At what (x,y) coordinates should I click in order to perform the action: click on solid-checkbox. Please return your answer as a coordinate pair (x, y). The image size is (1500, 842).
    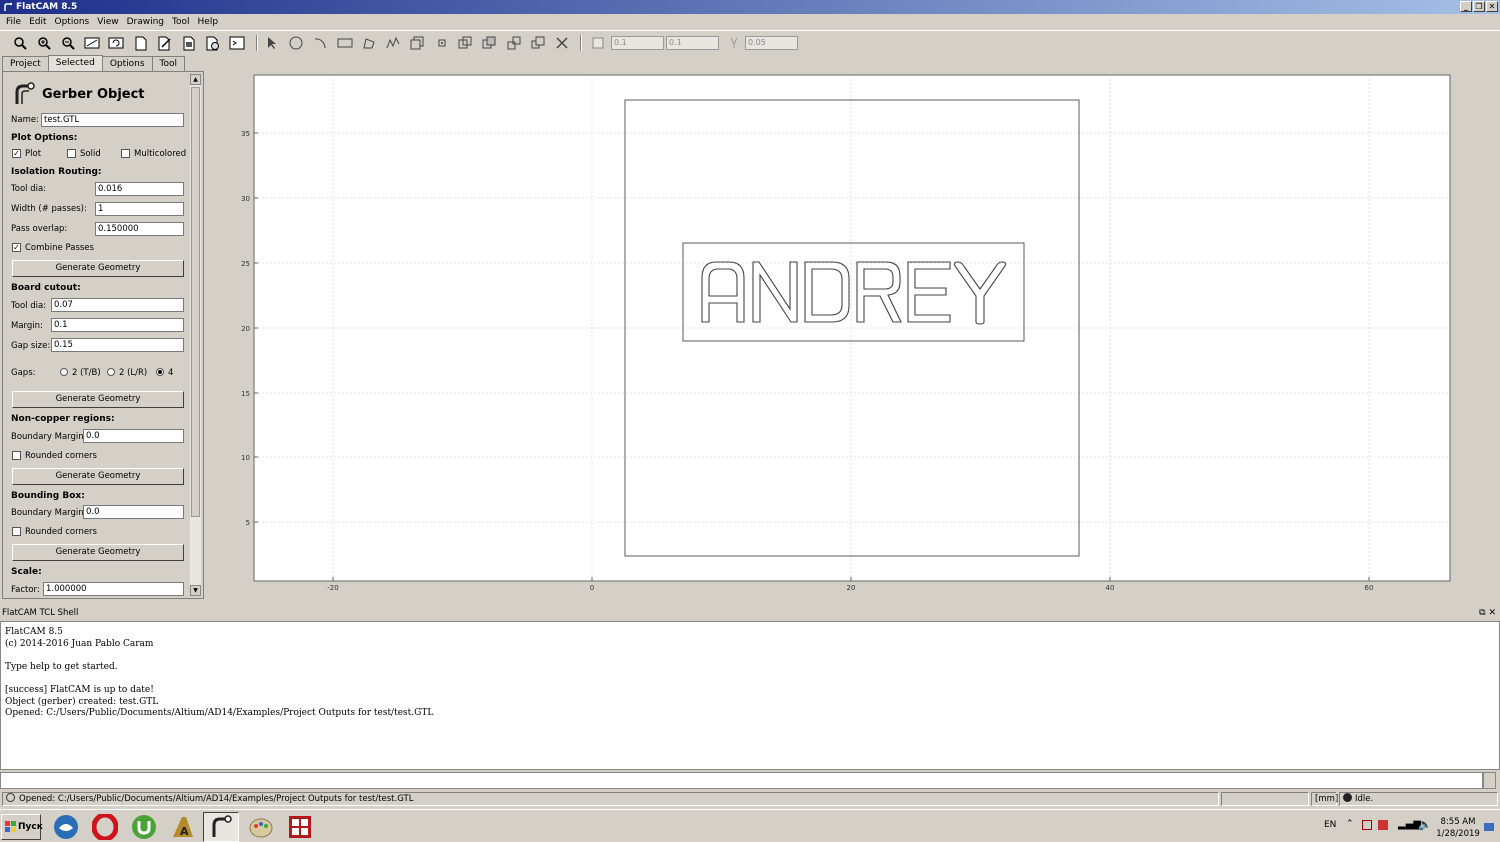
    Looking at the image, I should click on (71, 153).